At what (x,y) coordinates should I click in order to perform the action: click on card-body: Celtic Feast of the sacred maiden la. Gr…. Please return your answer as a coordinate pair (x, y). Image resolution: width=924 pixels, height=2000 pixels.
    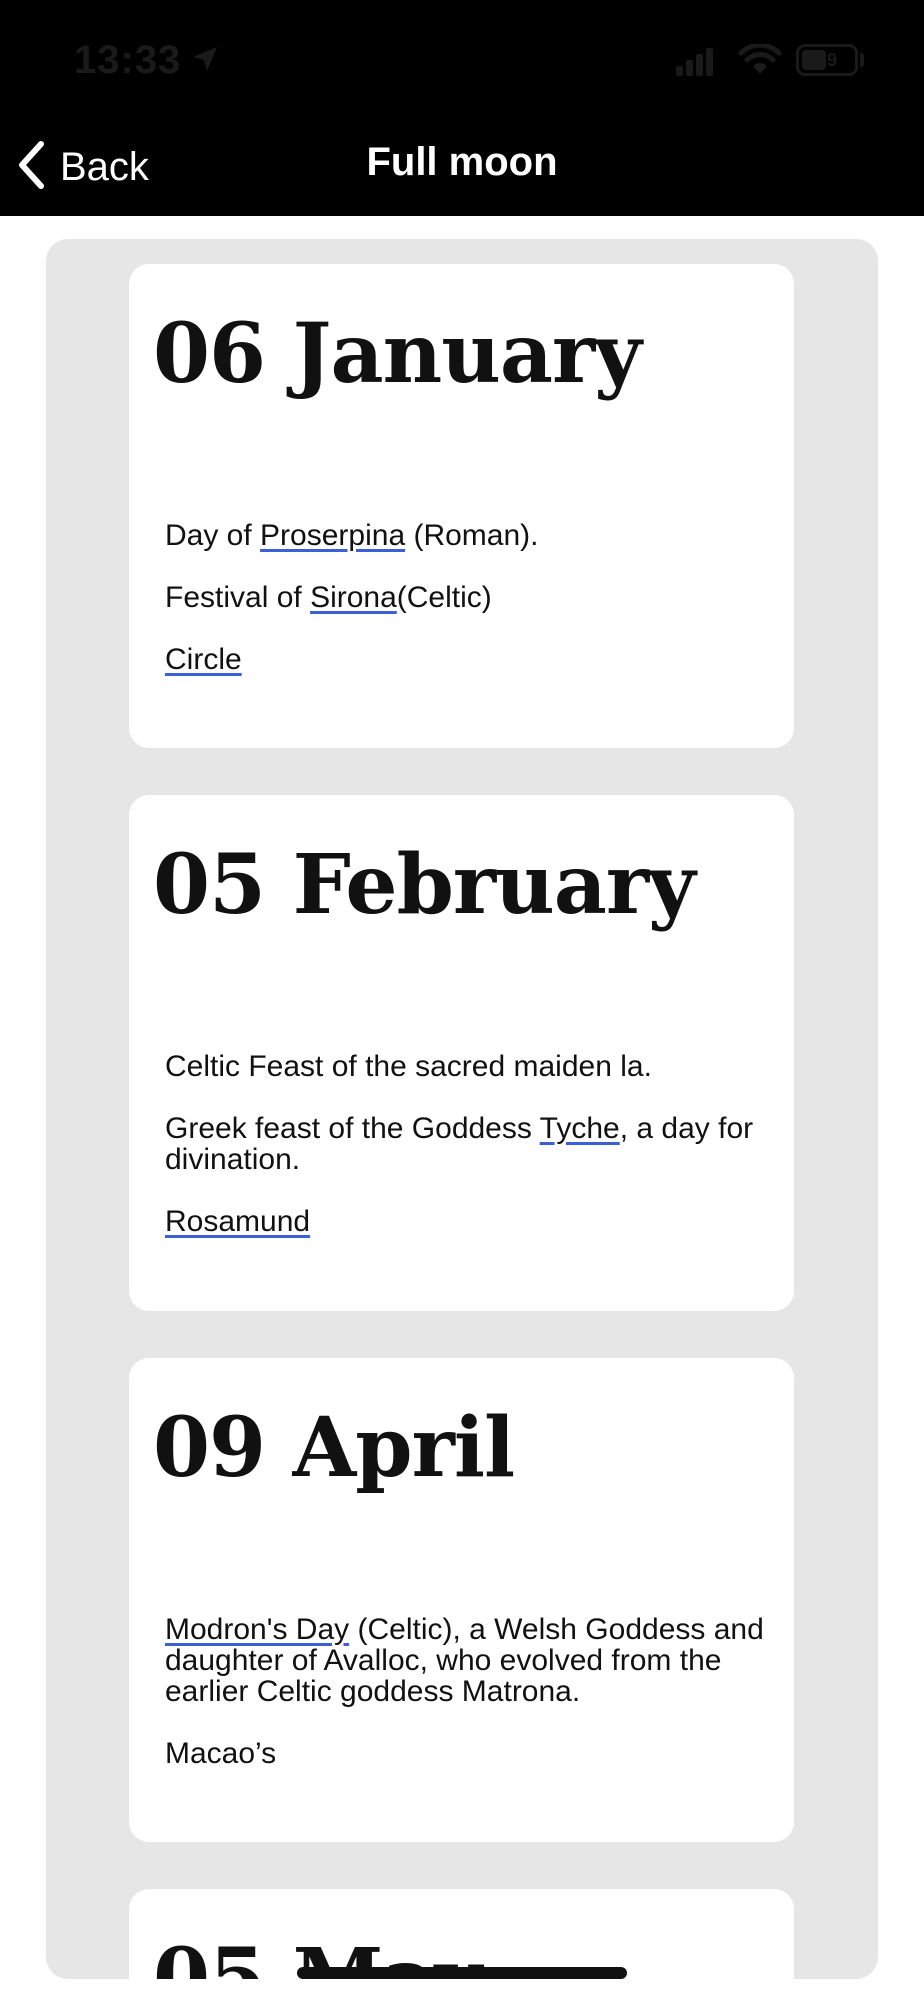
    Looking at the image, I should click on (464, 1159).